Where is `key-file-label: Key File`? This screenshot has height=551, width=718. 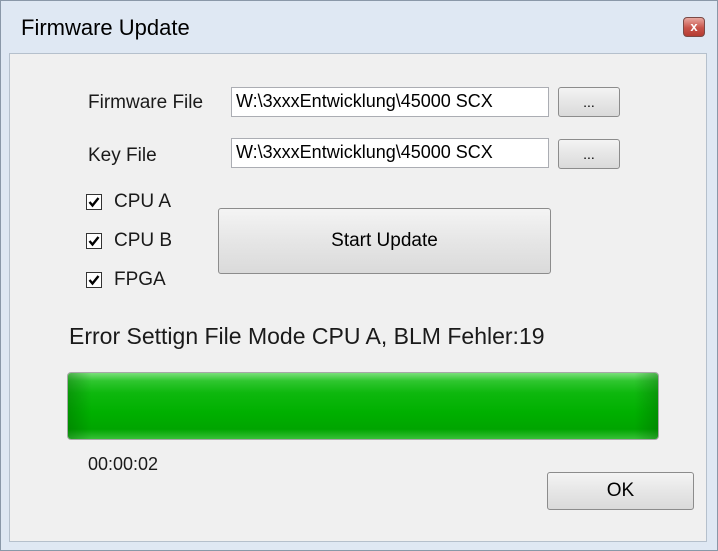 key-file-label: Key File is located at coordinates (122, 155).